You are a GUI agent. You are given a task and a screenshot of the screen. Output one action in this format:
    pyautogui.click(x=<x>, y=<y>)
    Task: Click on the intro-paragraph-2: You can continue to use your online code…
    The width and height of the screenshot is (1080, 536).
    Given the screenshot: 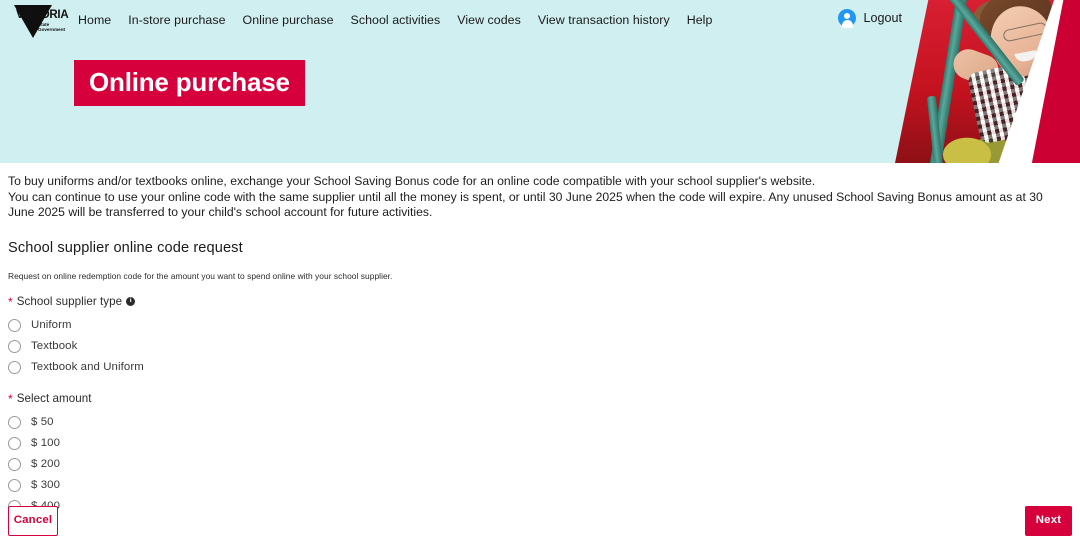 What is the action you would take?
    pyautogui.click(x=525, y=204)
    